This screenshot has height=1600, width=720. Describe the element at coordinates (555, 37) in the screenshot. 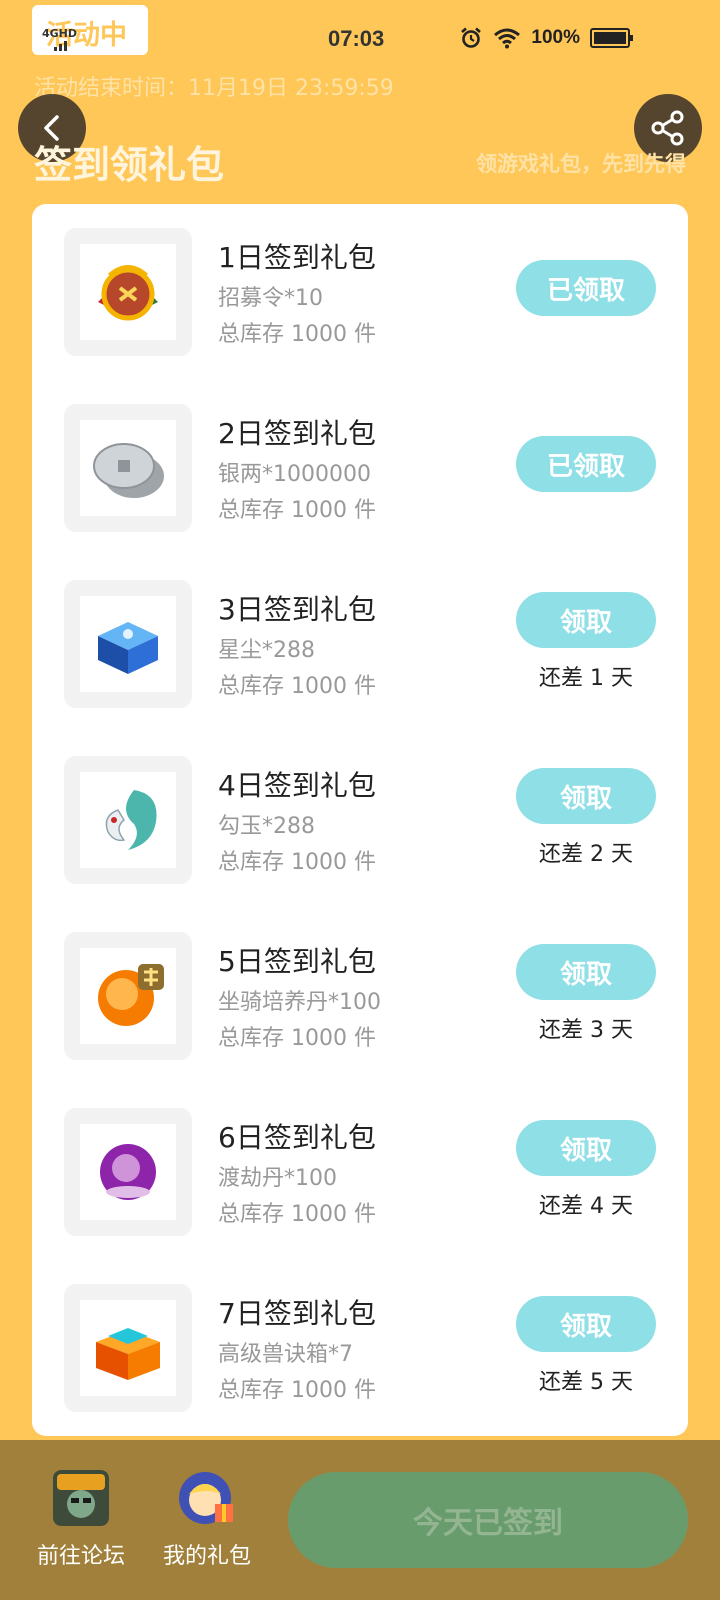

I see `battery-percent: 100%` at that location.